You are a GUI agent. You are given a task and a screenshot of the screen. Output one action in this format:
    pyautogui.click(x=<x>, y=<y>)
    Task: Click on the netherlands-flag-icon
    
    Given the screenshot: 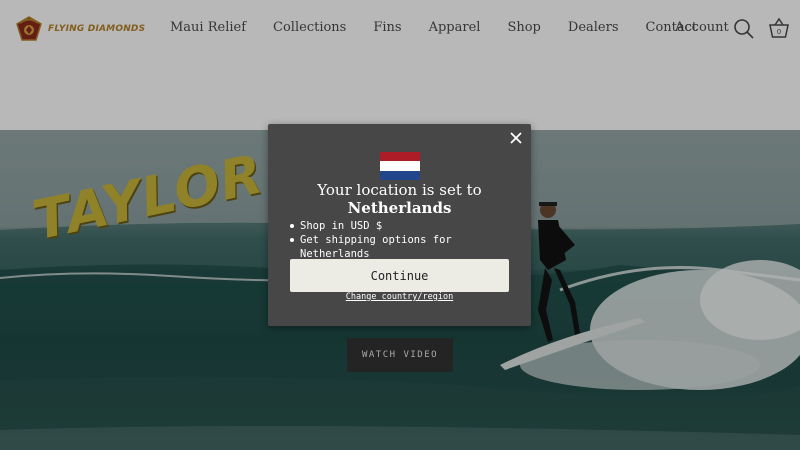 What is the action you would take?
    pyautogui.click(x=400, y=166)
    